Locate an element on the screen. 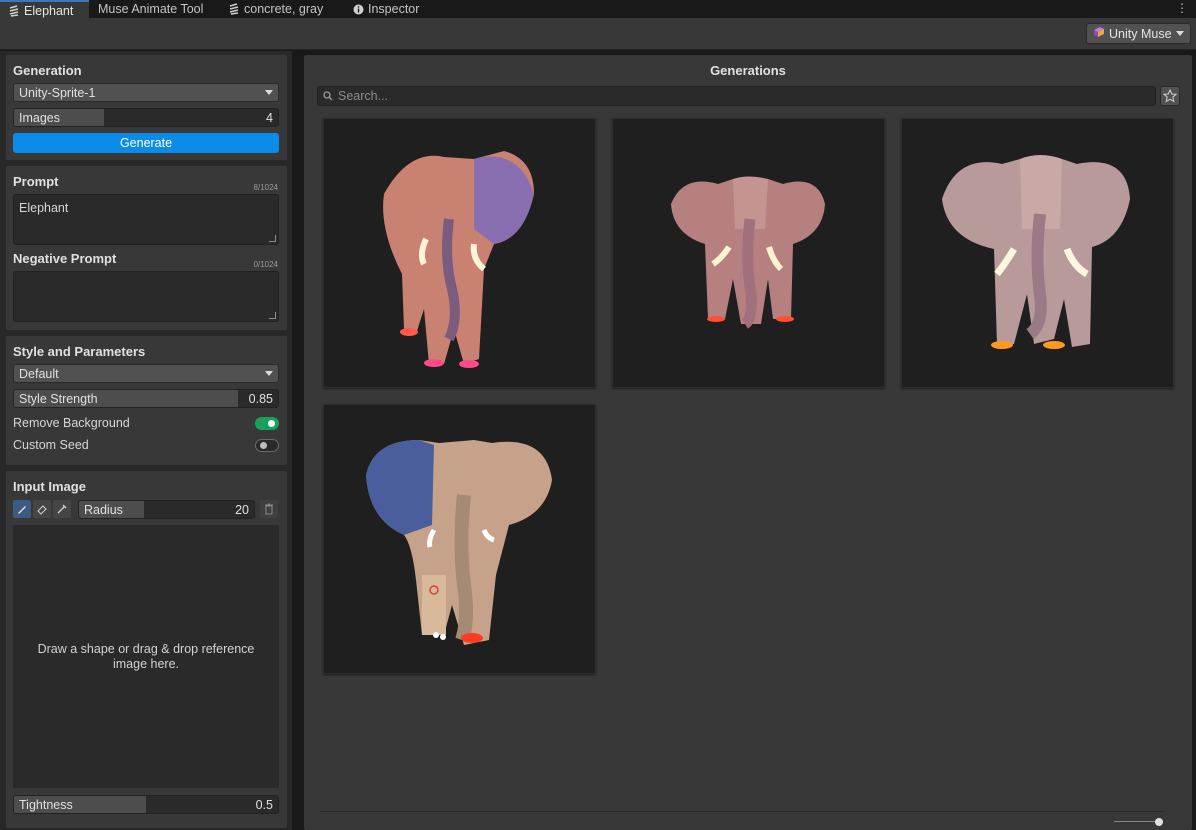  radius-slider: Radius 20 is located at coordinates (166, 509).